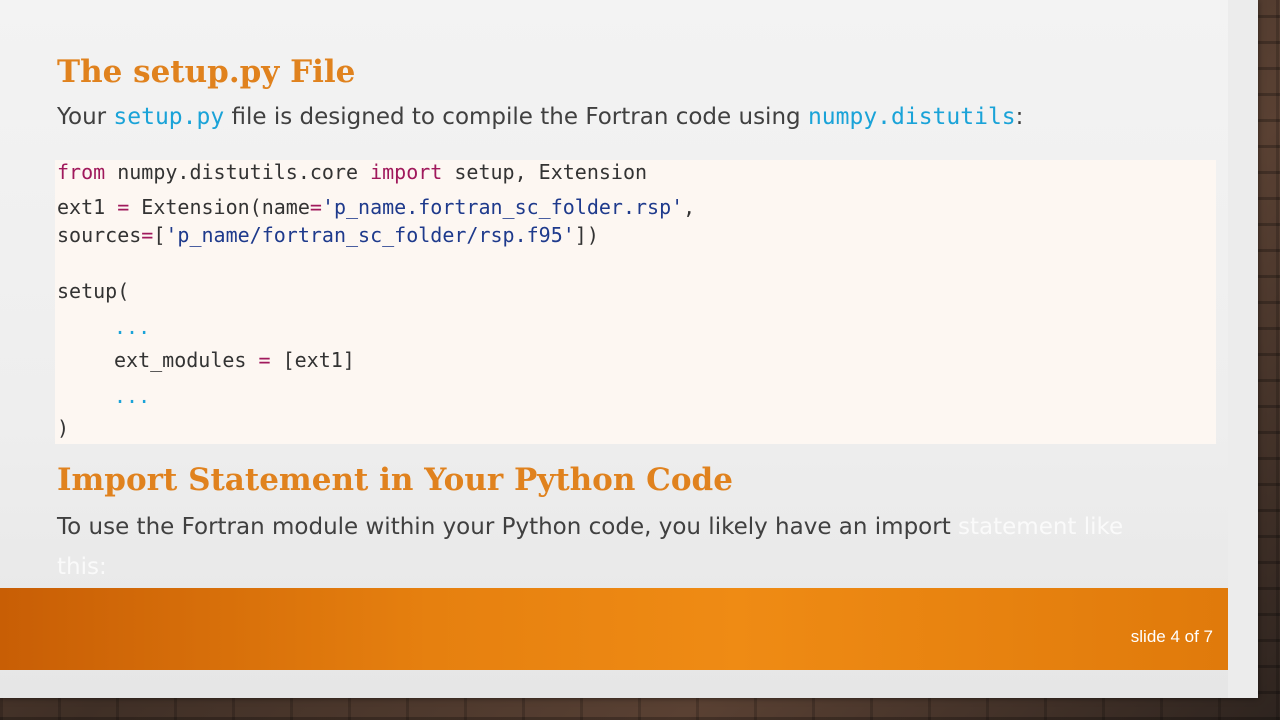 The width and height of the screenshot is (1280, 720). I want to click on code-line-4: setup(, so click(93, 291).